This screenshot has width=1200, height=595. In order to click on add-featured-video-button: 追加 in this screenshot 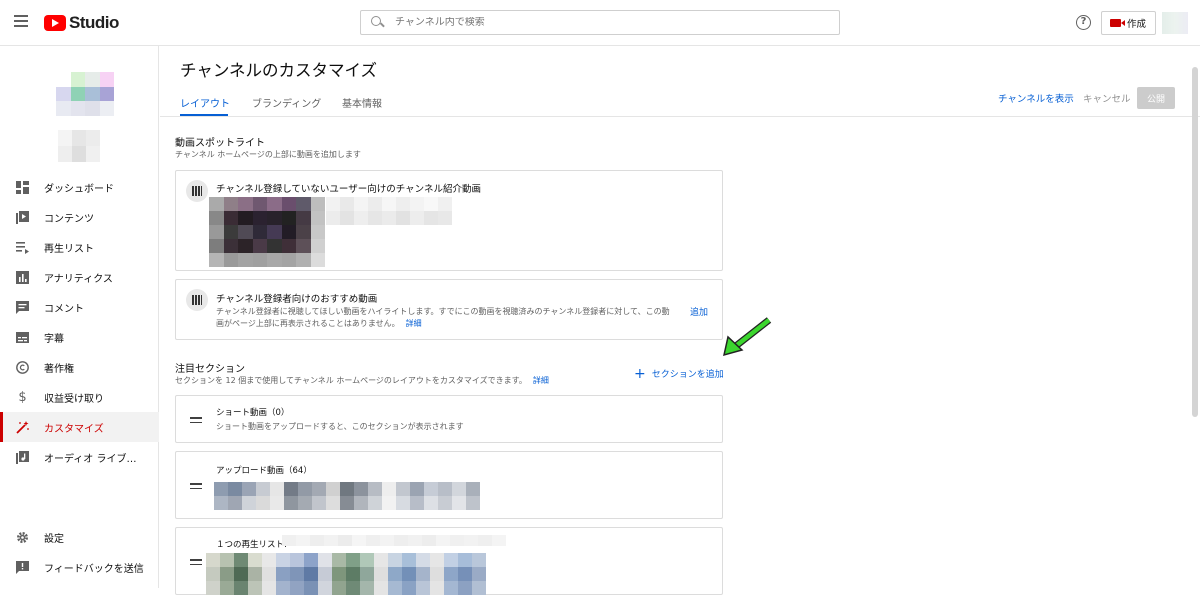, I will do `click(699, 311)`.